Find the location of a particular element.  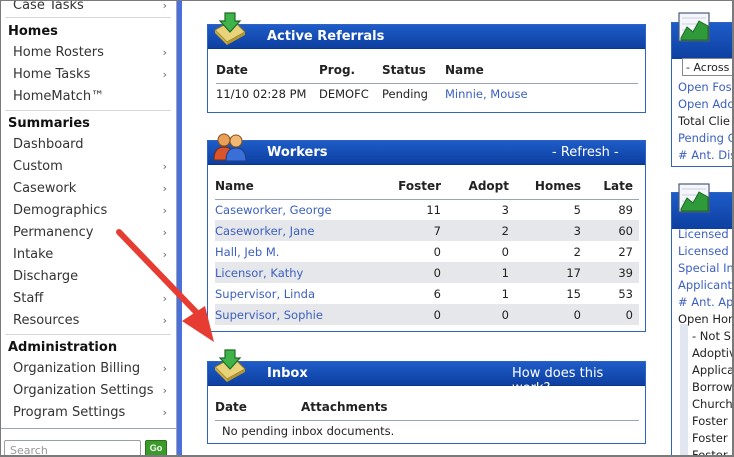

summary-link: Applicant is located at coordinates (706, 285).